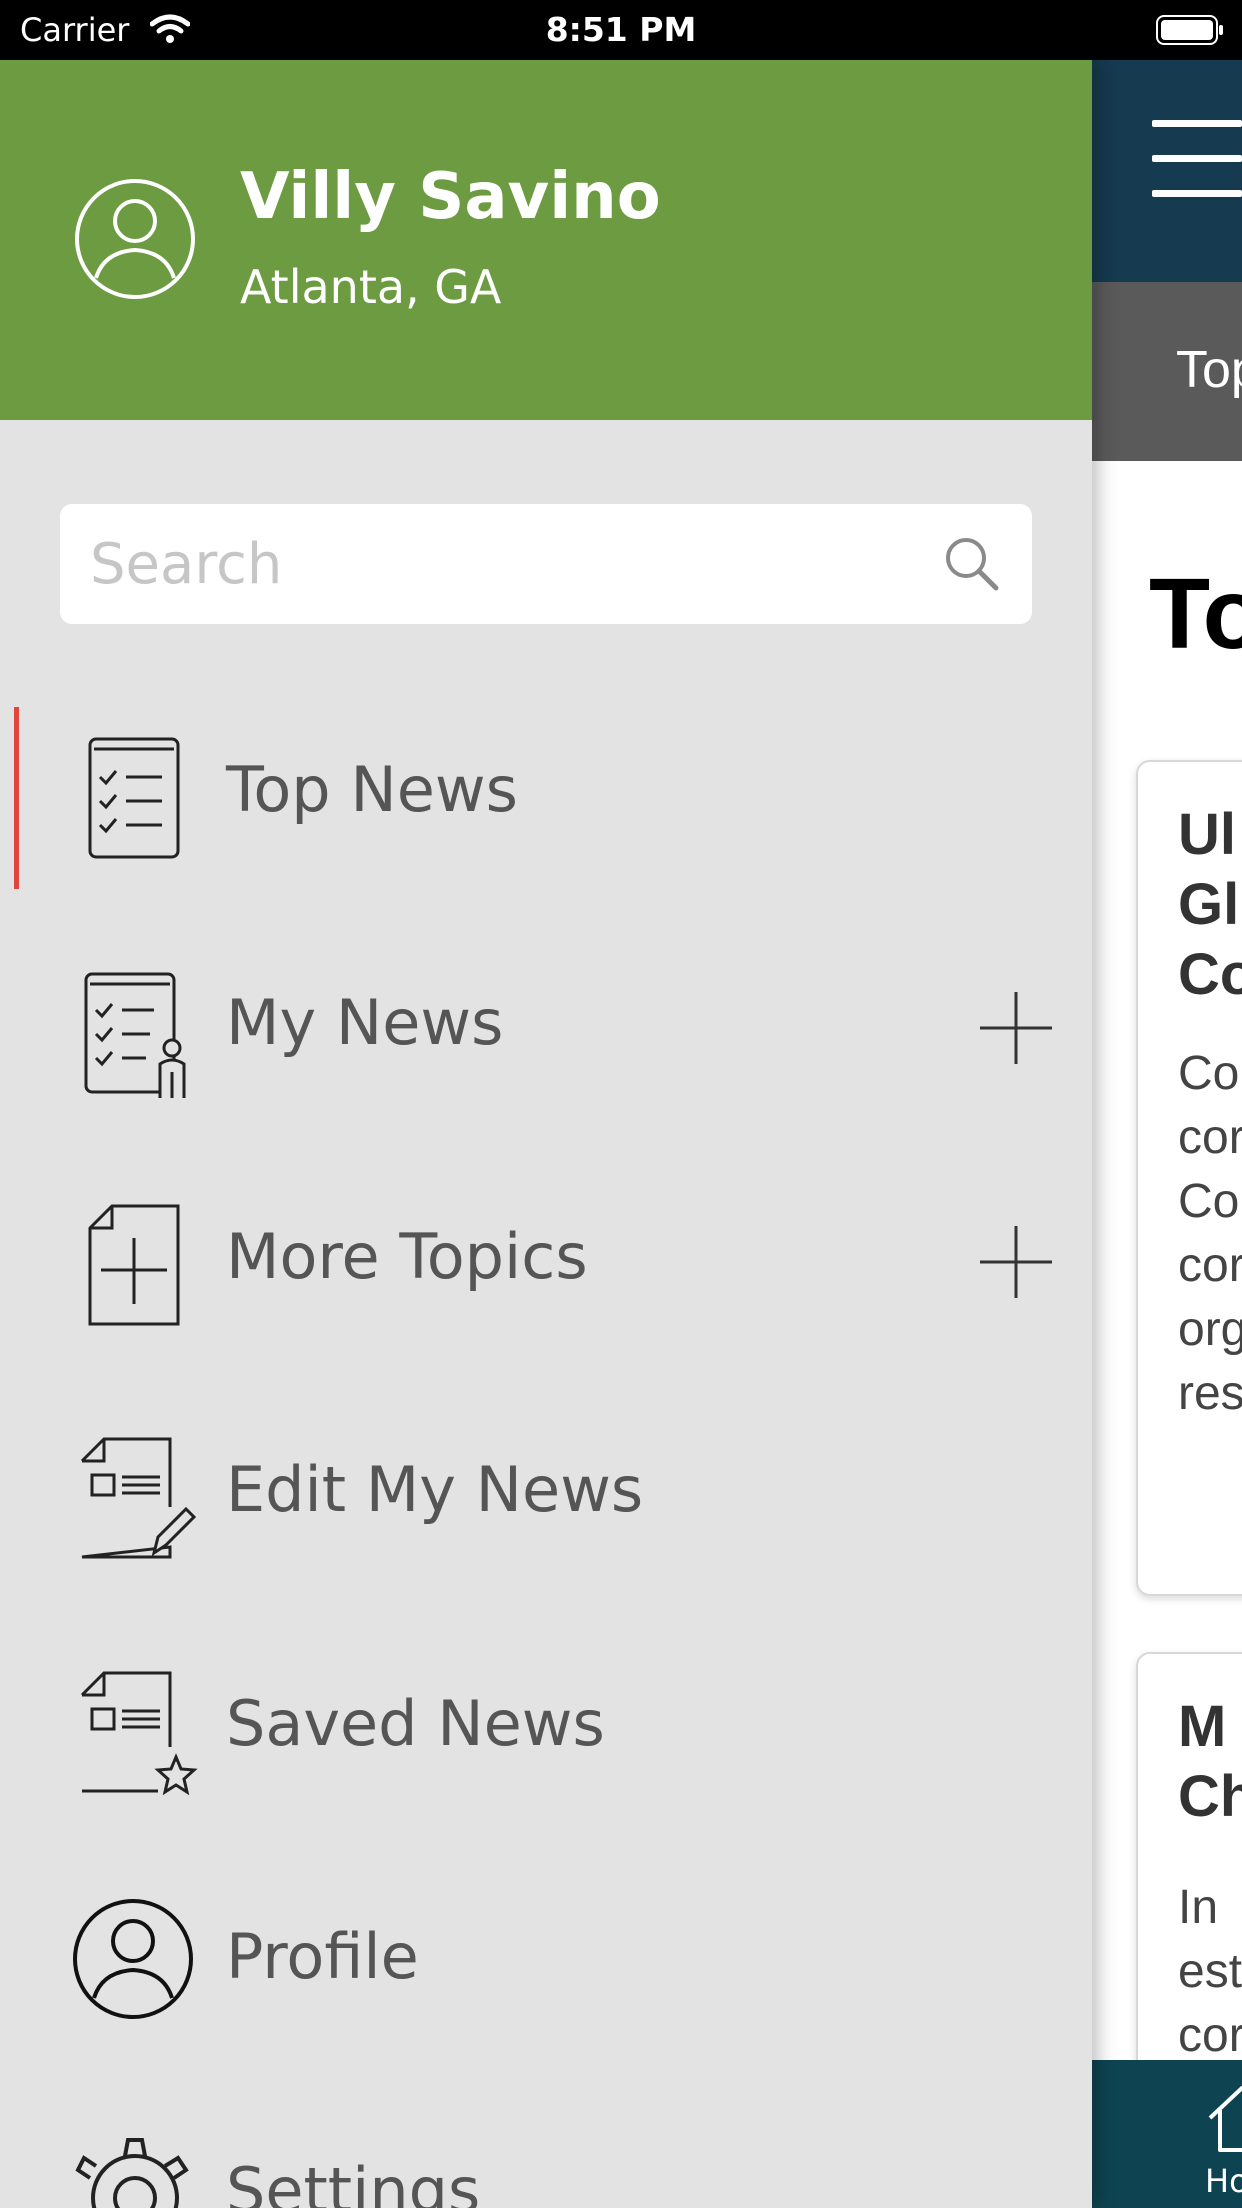 The image size is (1242, 2208). What do you see at coordinates (1167, 171) in the screenshot?
I see `main-header` at bounding box center [1167, 171].